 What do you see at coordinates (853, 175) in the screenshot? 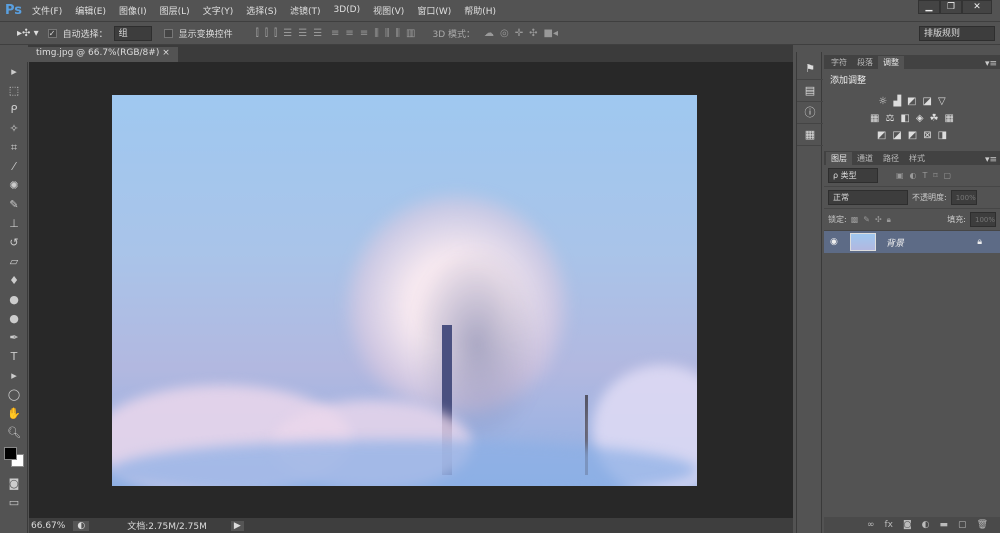
I see `layer-filter-dropdown: ρ 类型` at bounding box center [853, 175].